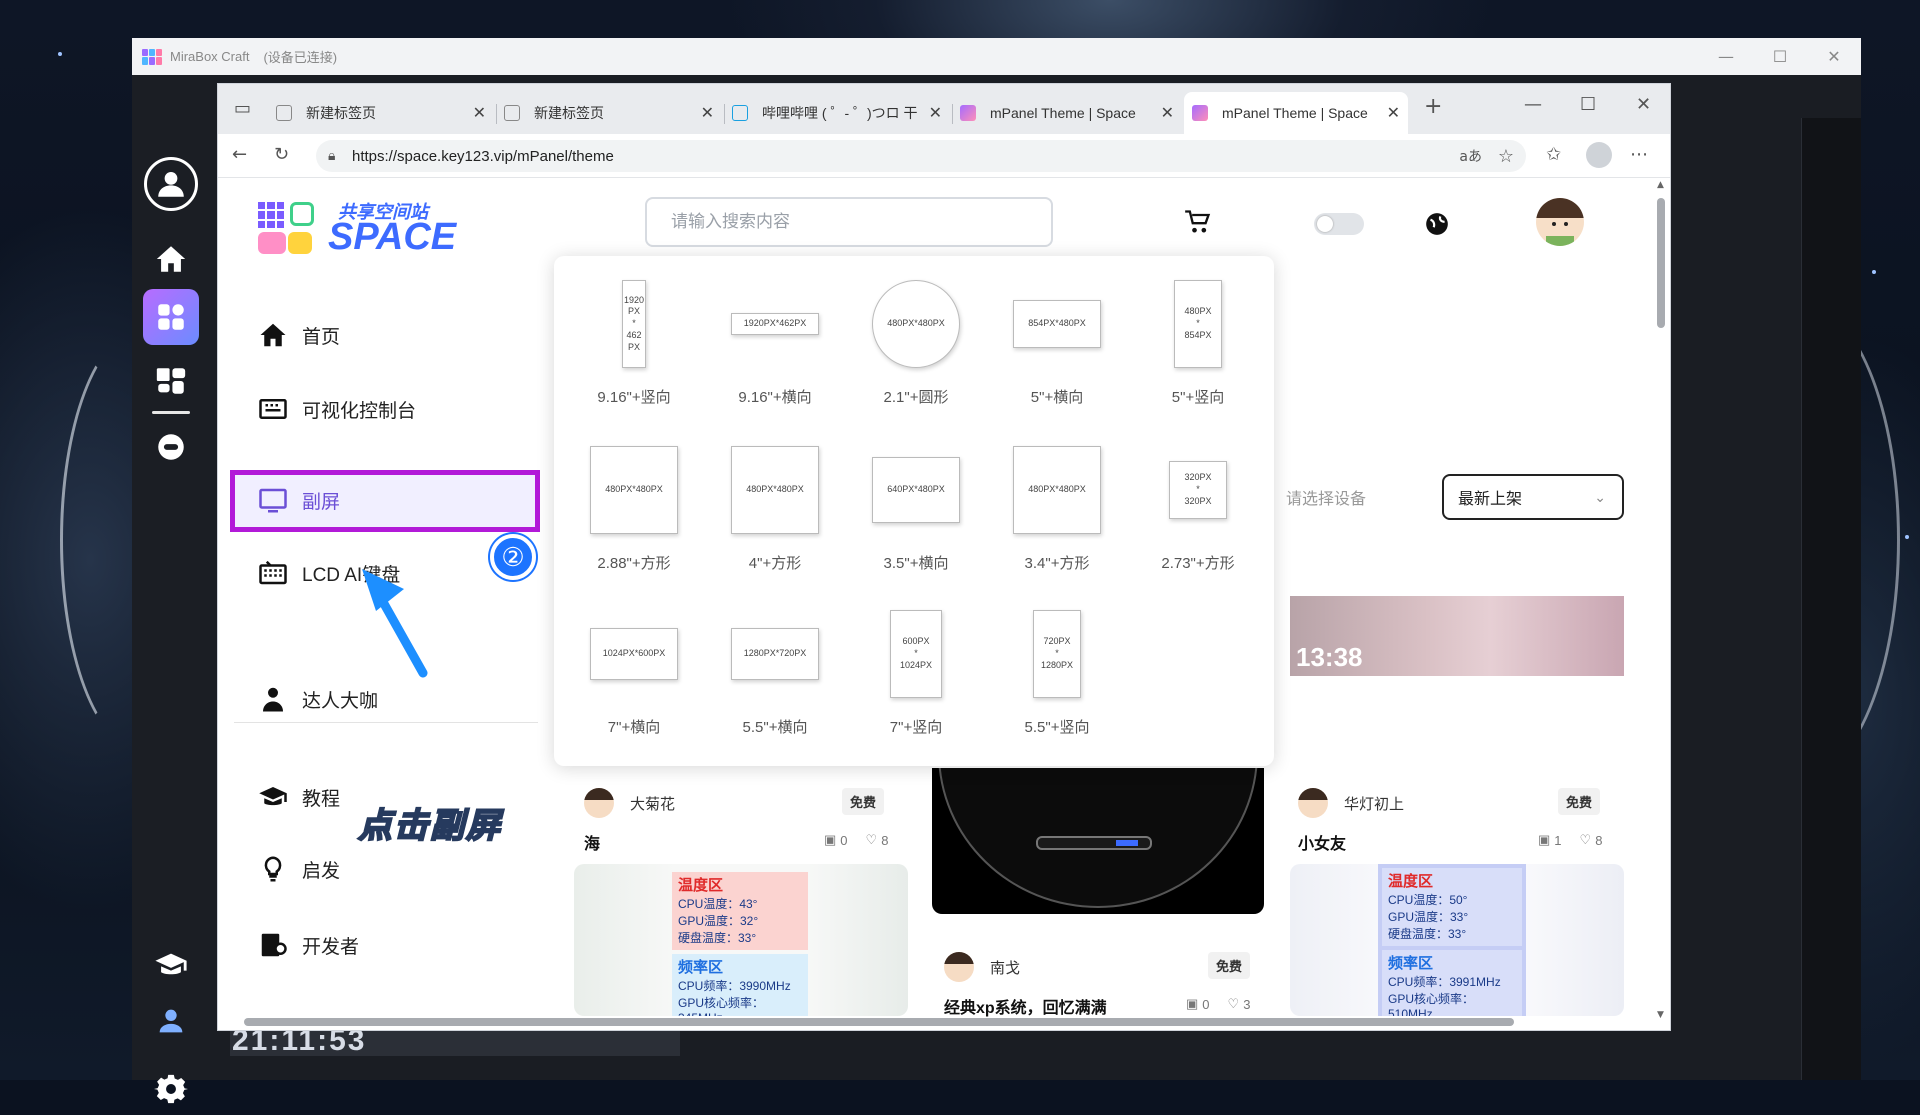  I want to click on mirabox-titlebar: MiraBox Craft (设备已连接) — ☐ ✕, so click(996, 56).